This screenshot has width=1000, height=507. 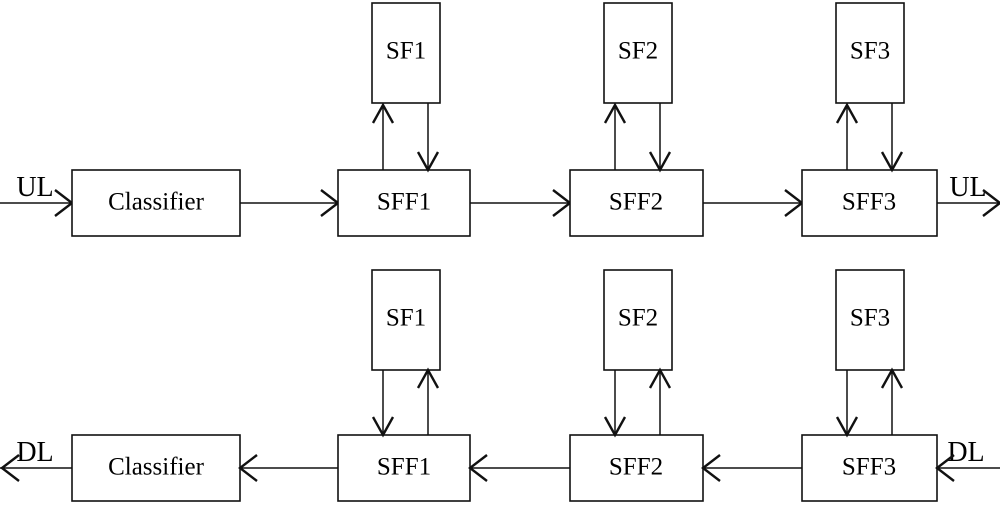 I want to click on downlink-sf3-label: SF3, so click(x=870, y=318).